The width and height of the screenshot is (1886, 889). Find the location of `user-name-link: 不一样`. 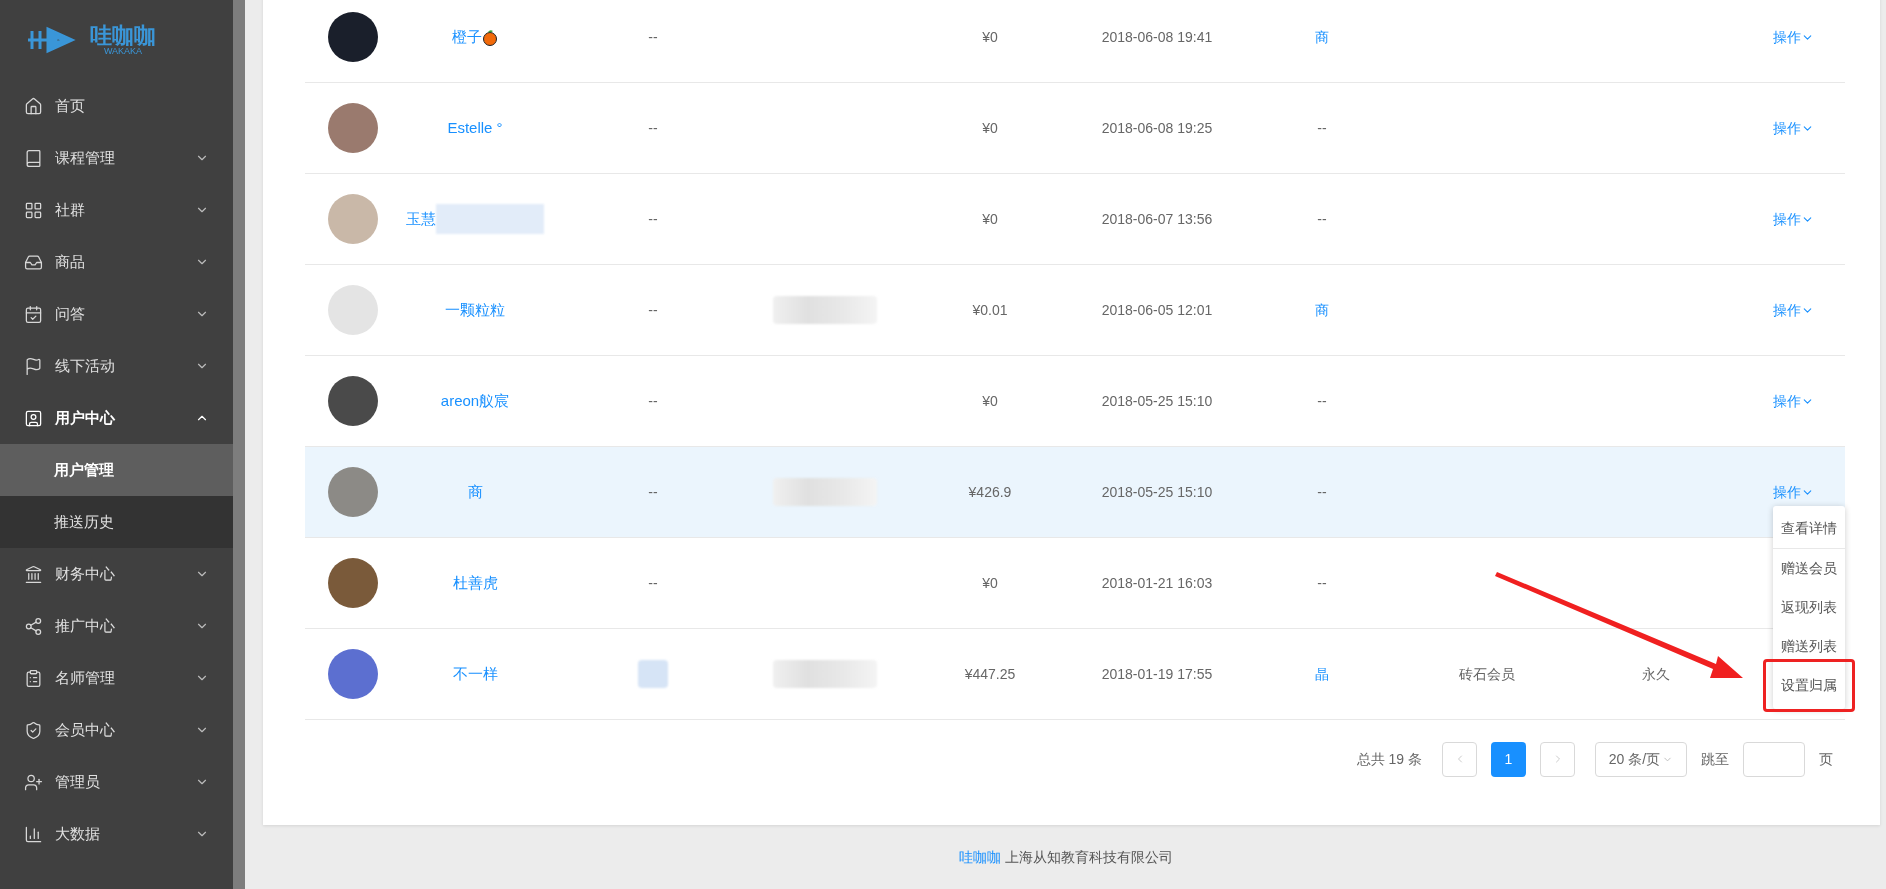

user-name-link: 不一样 is located at coordinates (475, 674).